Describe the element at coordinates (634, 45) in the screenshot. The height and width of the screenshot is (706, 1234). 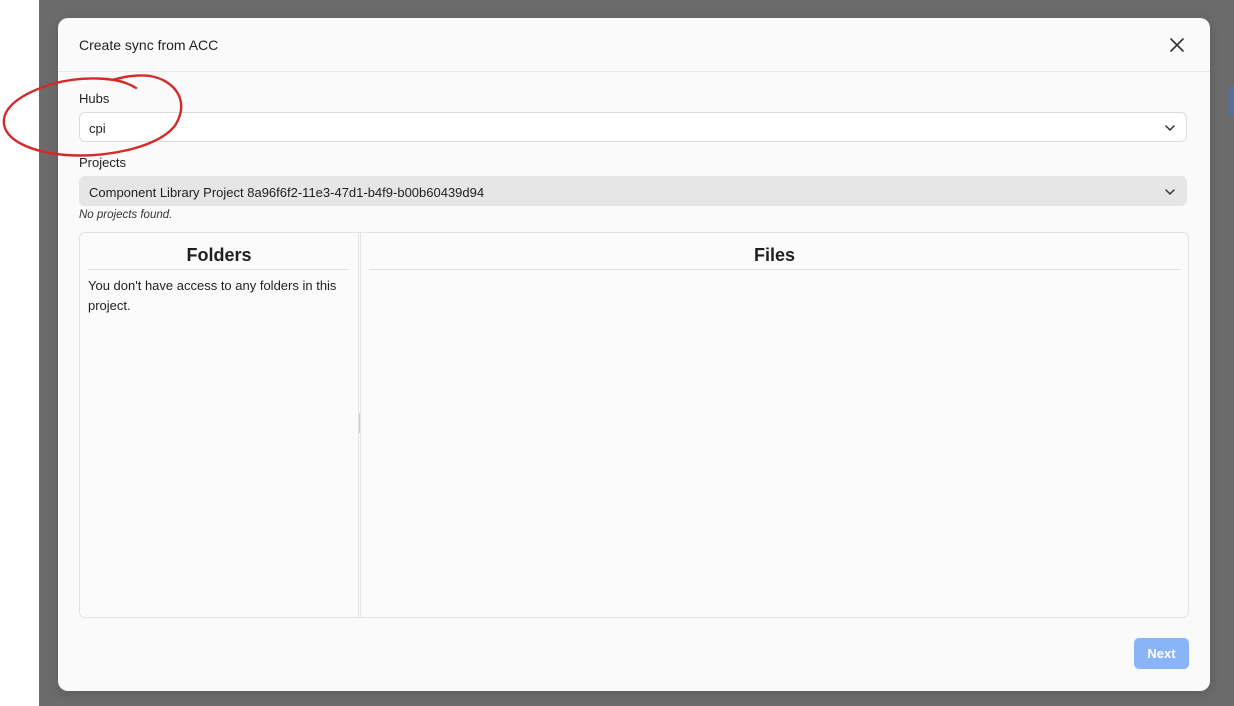
I see `dialog-header: Create sync from ACC` at that location.